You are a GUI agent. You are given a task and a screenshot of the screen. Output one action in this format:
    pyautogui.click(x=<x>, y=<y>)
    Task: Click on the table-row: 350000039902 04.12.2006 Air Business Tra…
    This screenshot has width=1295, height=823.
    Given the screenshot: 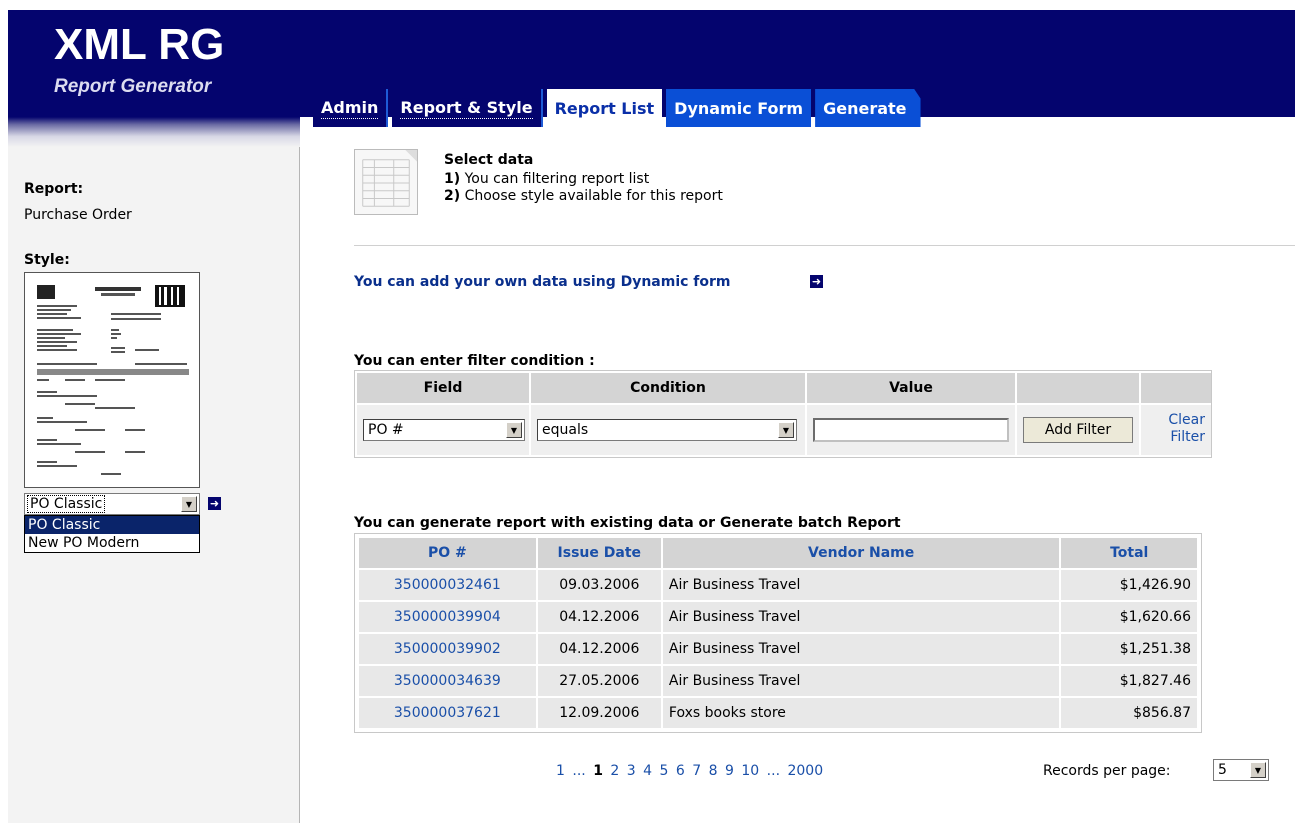 What is the action you would take?
    pyautogui.click(x=778, y=649)
    